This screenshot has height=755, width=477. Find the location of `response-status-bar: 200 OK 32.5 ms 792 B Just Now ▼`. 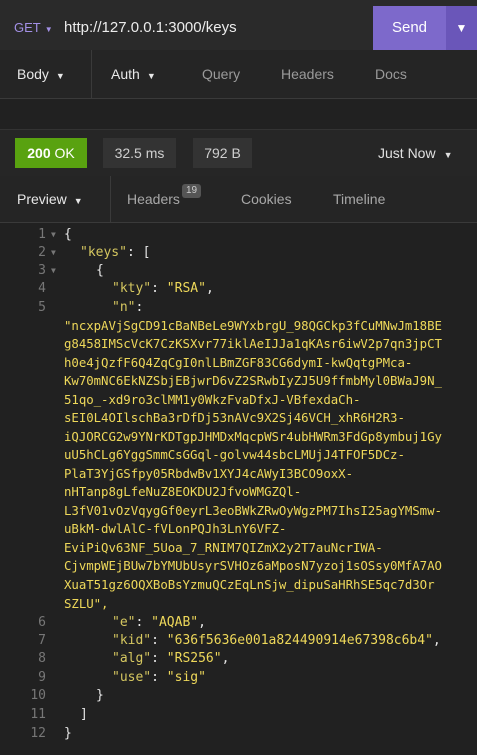

response-status-bar: 200 OK 32.5 ms 792 B Just Now ▼ is located at coordinates (238, 153).